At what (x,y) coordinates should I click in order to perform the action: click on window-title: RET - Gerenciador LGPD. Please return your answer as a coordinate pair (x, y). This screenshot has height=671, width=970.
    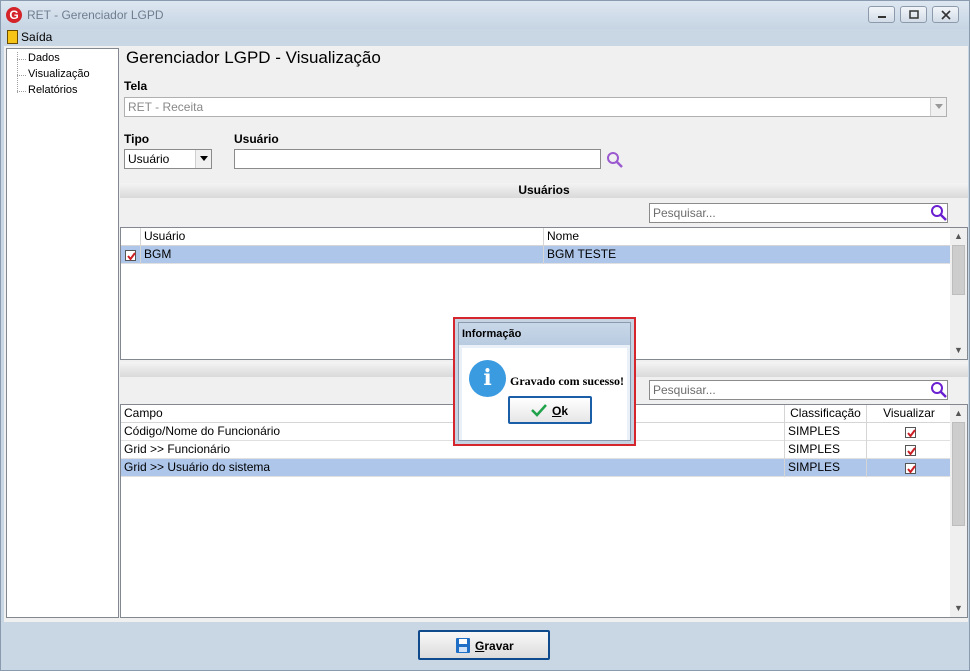
    Looking at the image, I should click on (95, 15).